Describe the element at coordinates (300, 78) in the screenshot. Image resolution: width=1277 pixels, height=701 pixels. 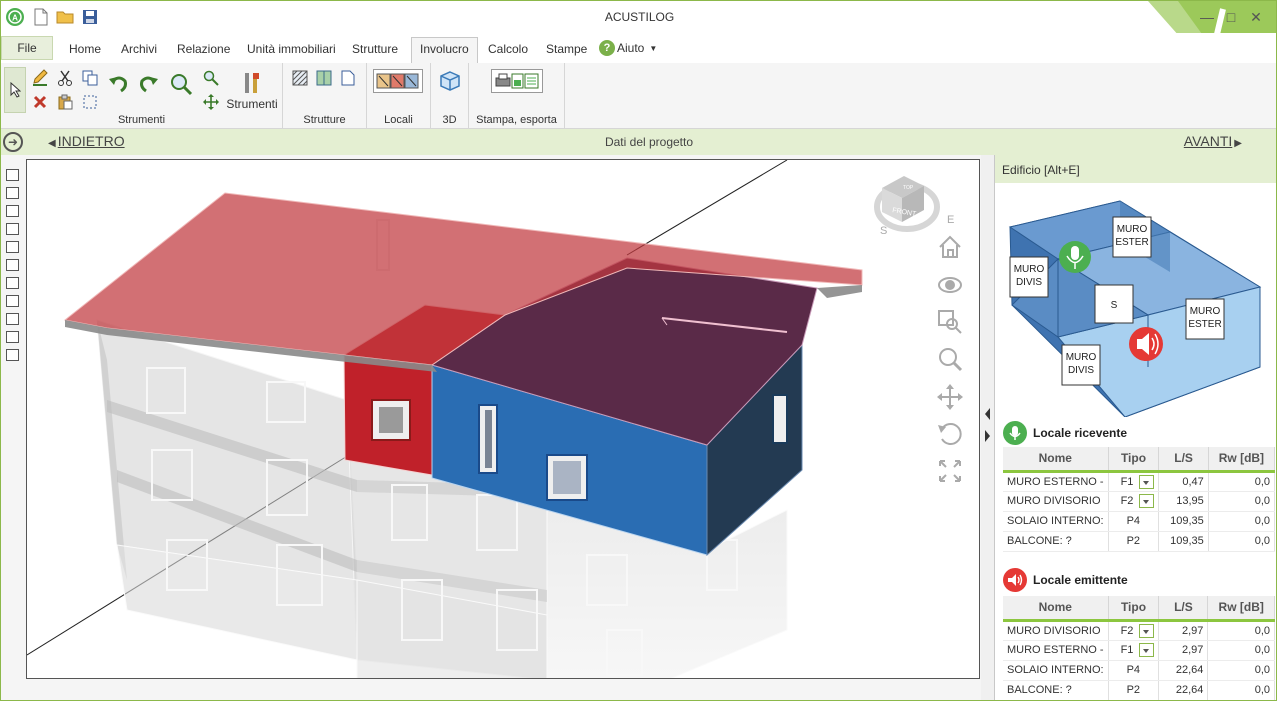
I see `hatch-structure-button` at that location.